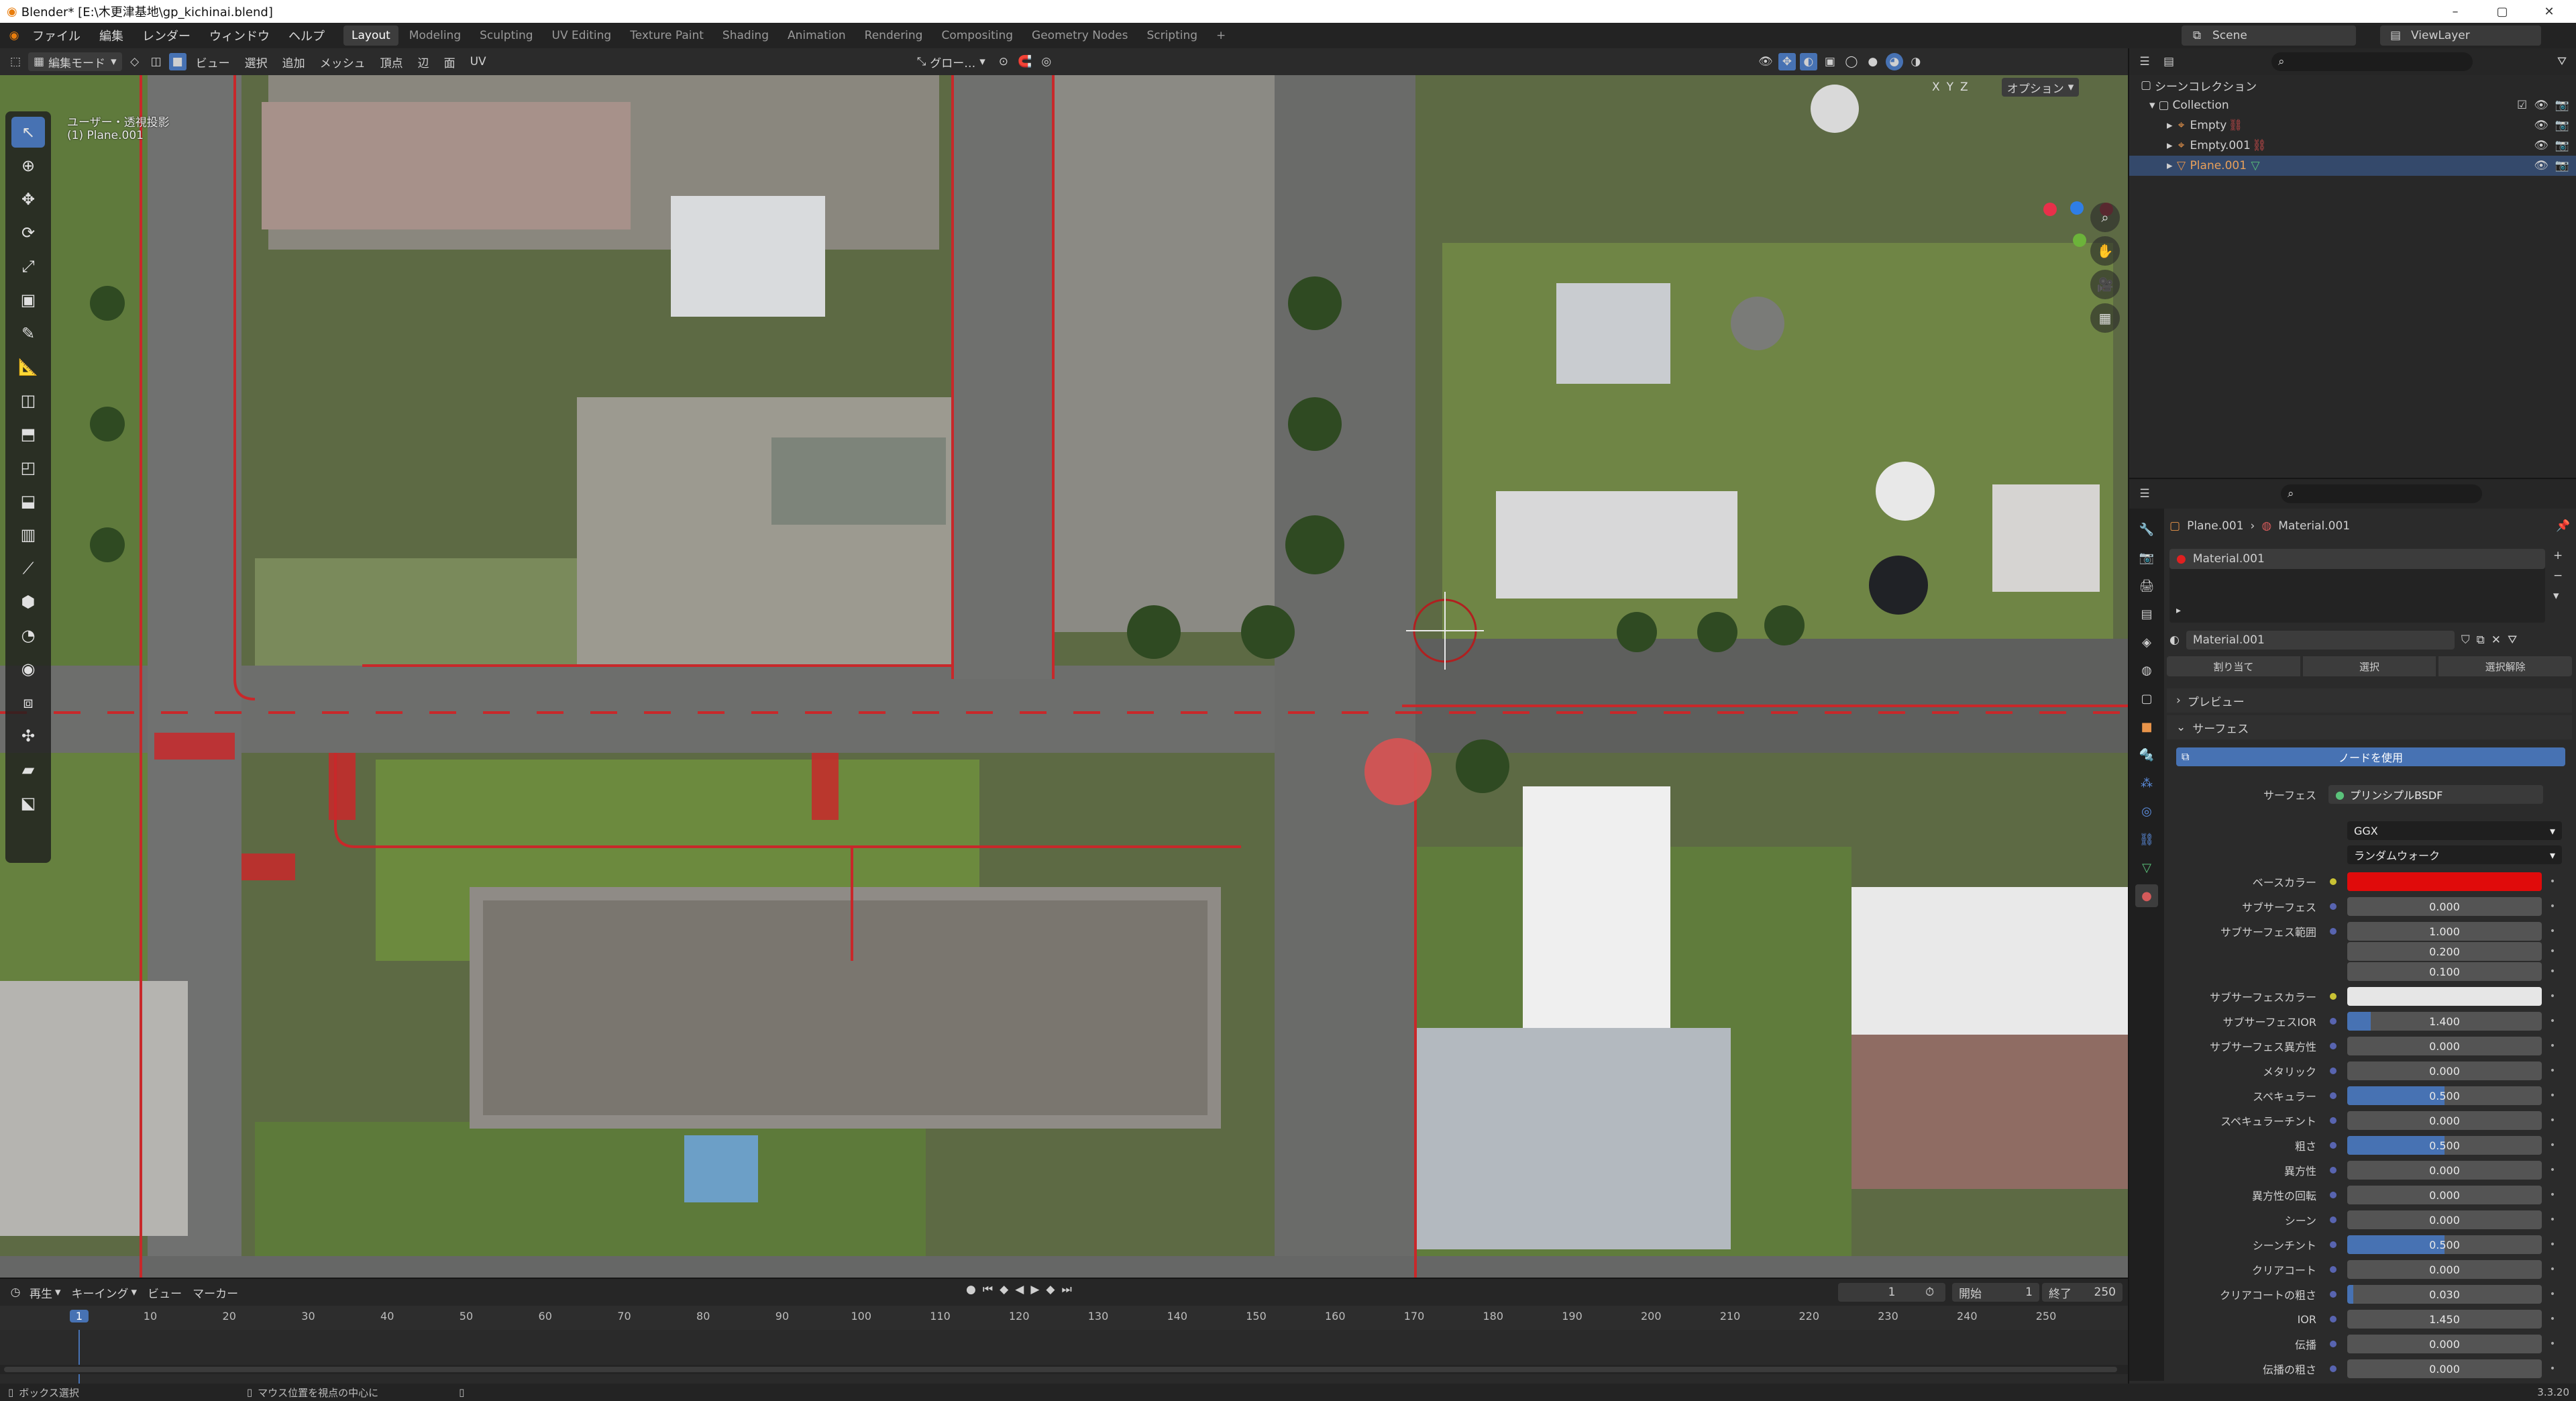  Describe the element at coordinates (370, 35) in the screenshot. I see `tab-layout: Layout` at that location.